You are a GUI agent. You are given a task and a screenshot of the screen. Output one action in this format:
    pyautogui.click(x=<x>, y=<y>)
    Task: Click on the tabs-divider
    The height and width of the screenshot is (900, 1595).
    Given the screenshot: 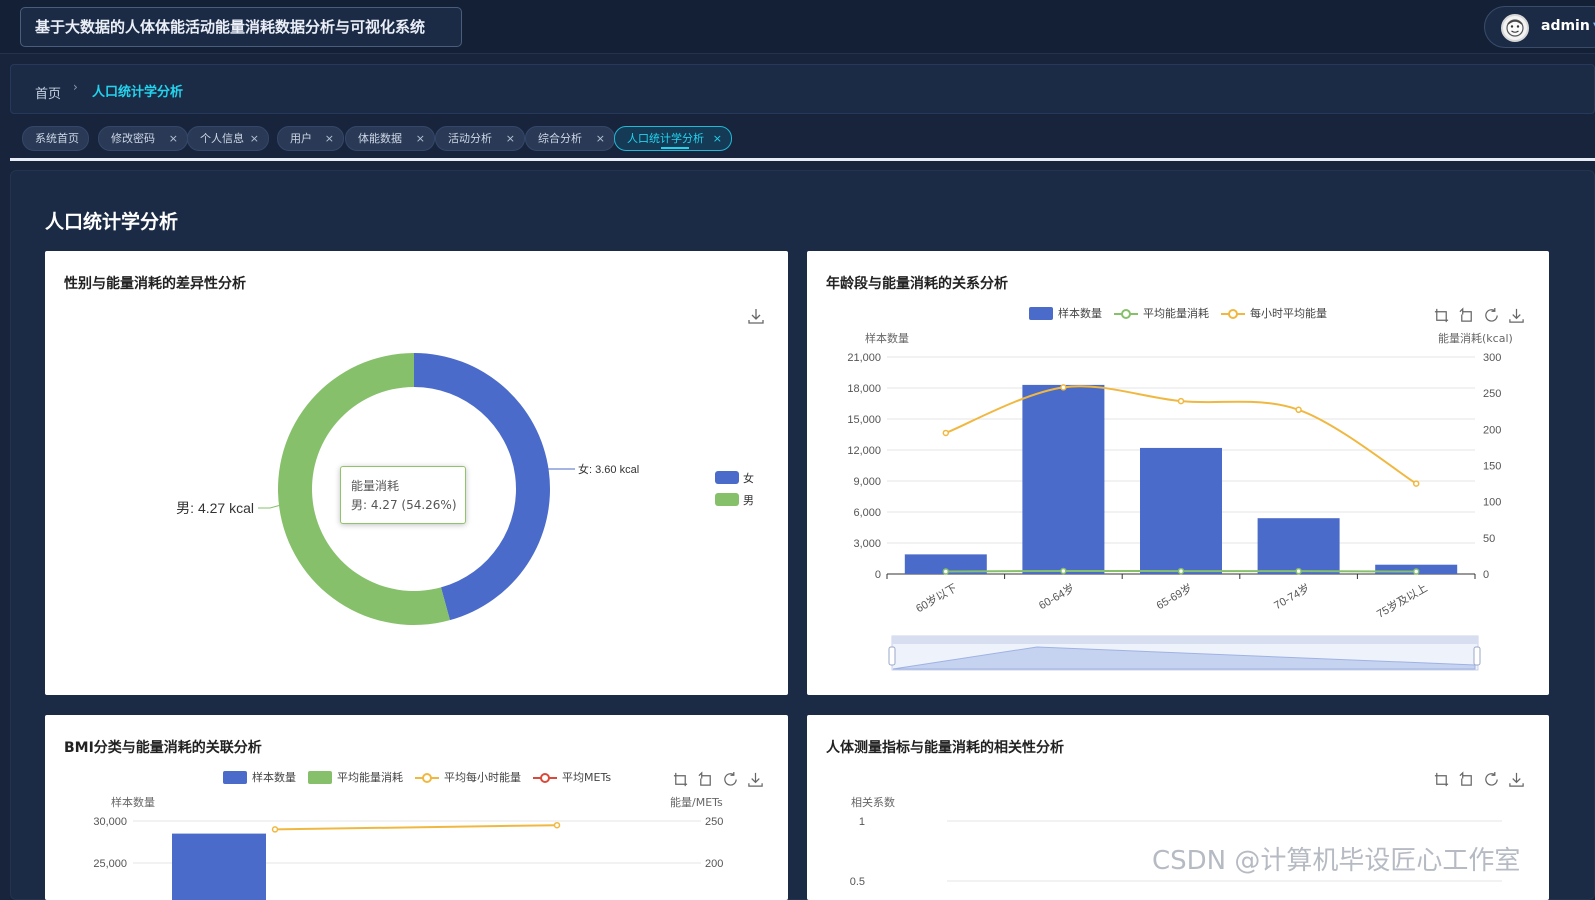 What is the action you would take?
    pyautogui.click(x=802, y=159)
    